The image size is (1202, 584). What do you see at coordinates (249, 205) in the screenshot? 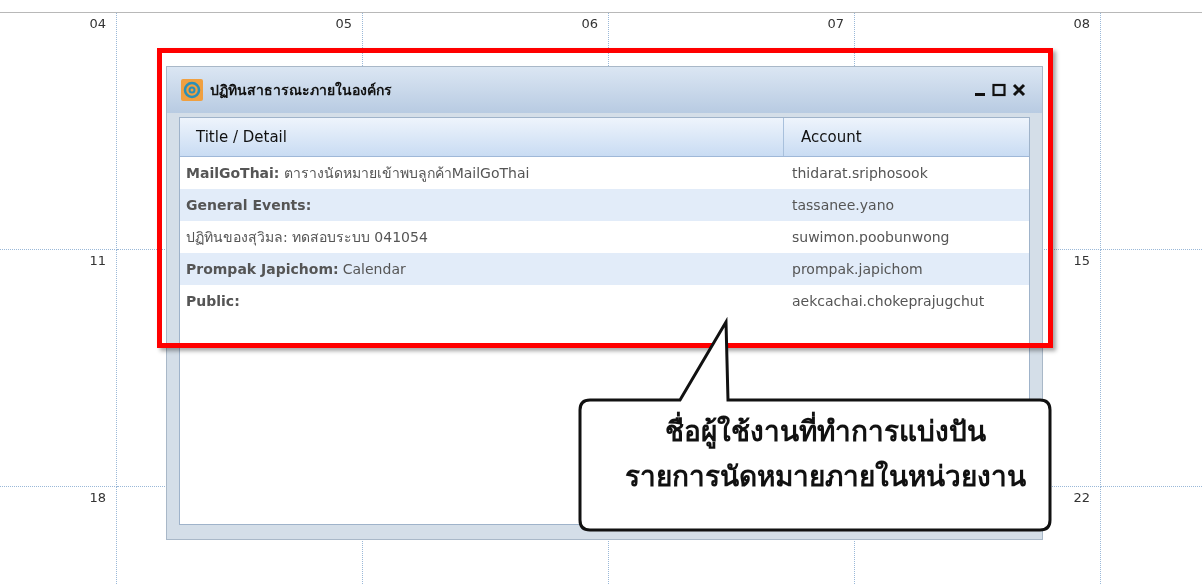
I see `title-cell-text: General Events:` at bounding box center [249, 205].